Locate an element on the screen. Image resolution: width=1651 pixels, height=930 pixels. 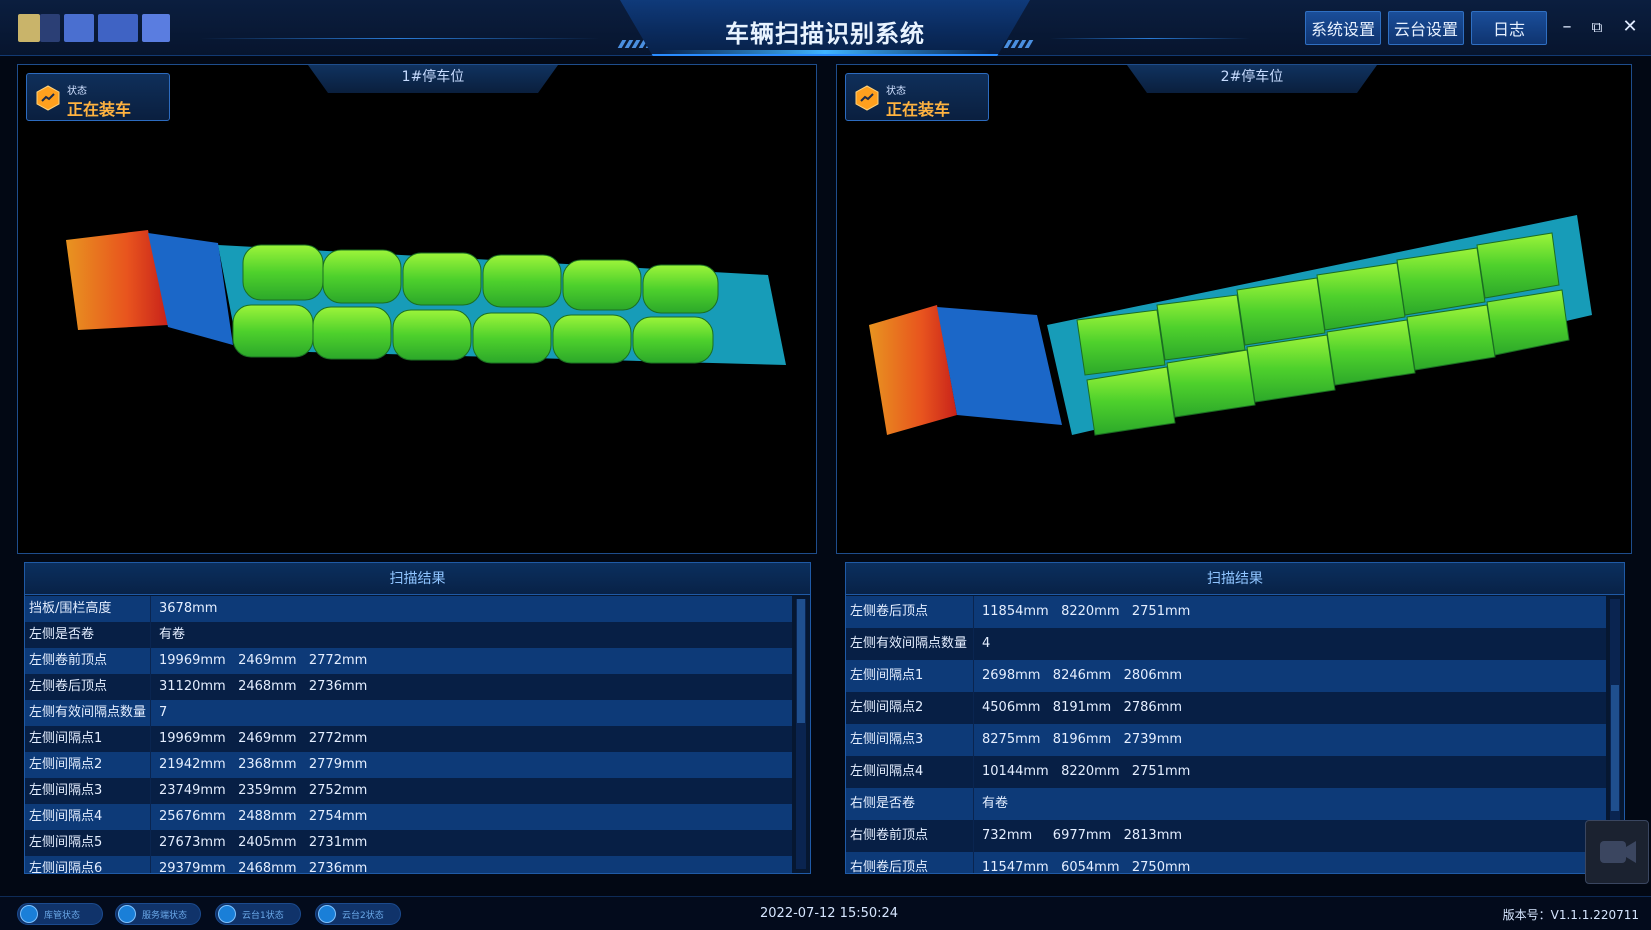
row-key: 右侧是否卷 is located at coordinates (910, 804).